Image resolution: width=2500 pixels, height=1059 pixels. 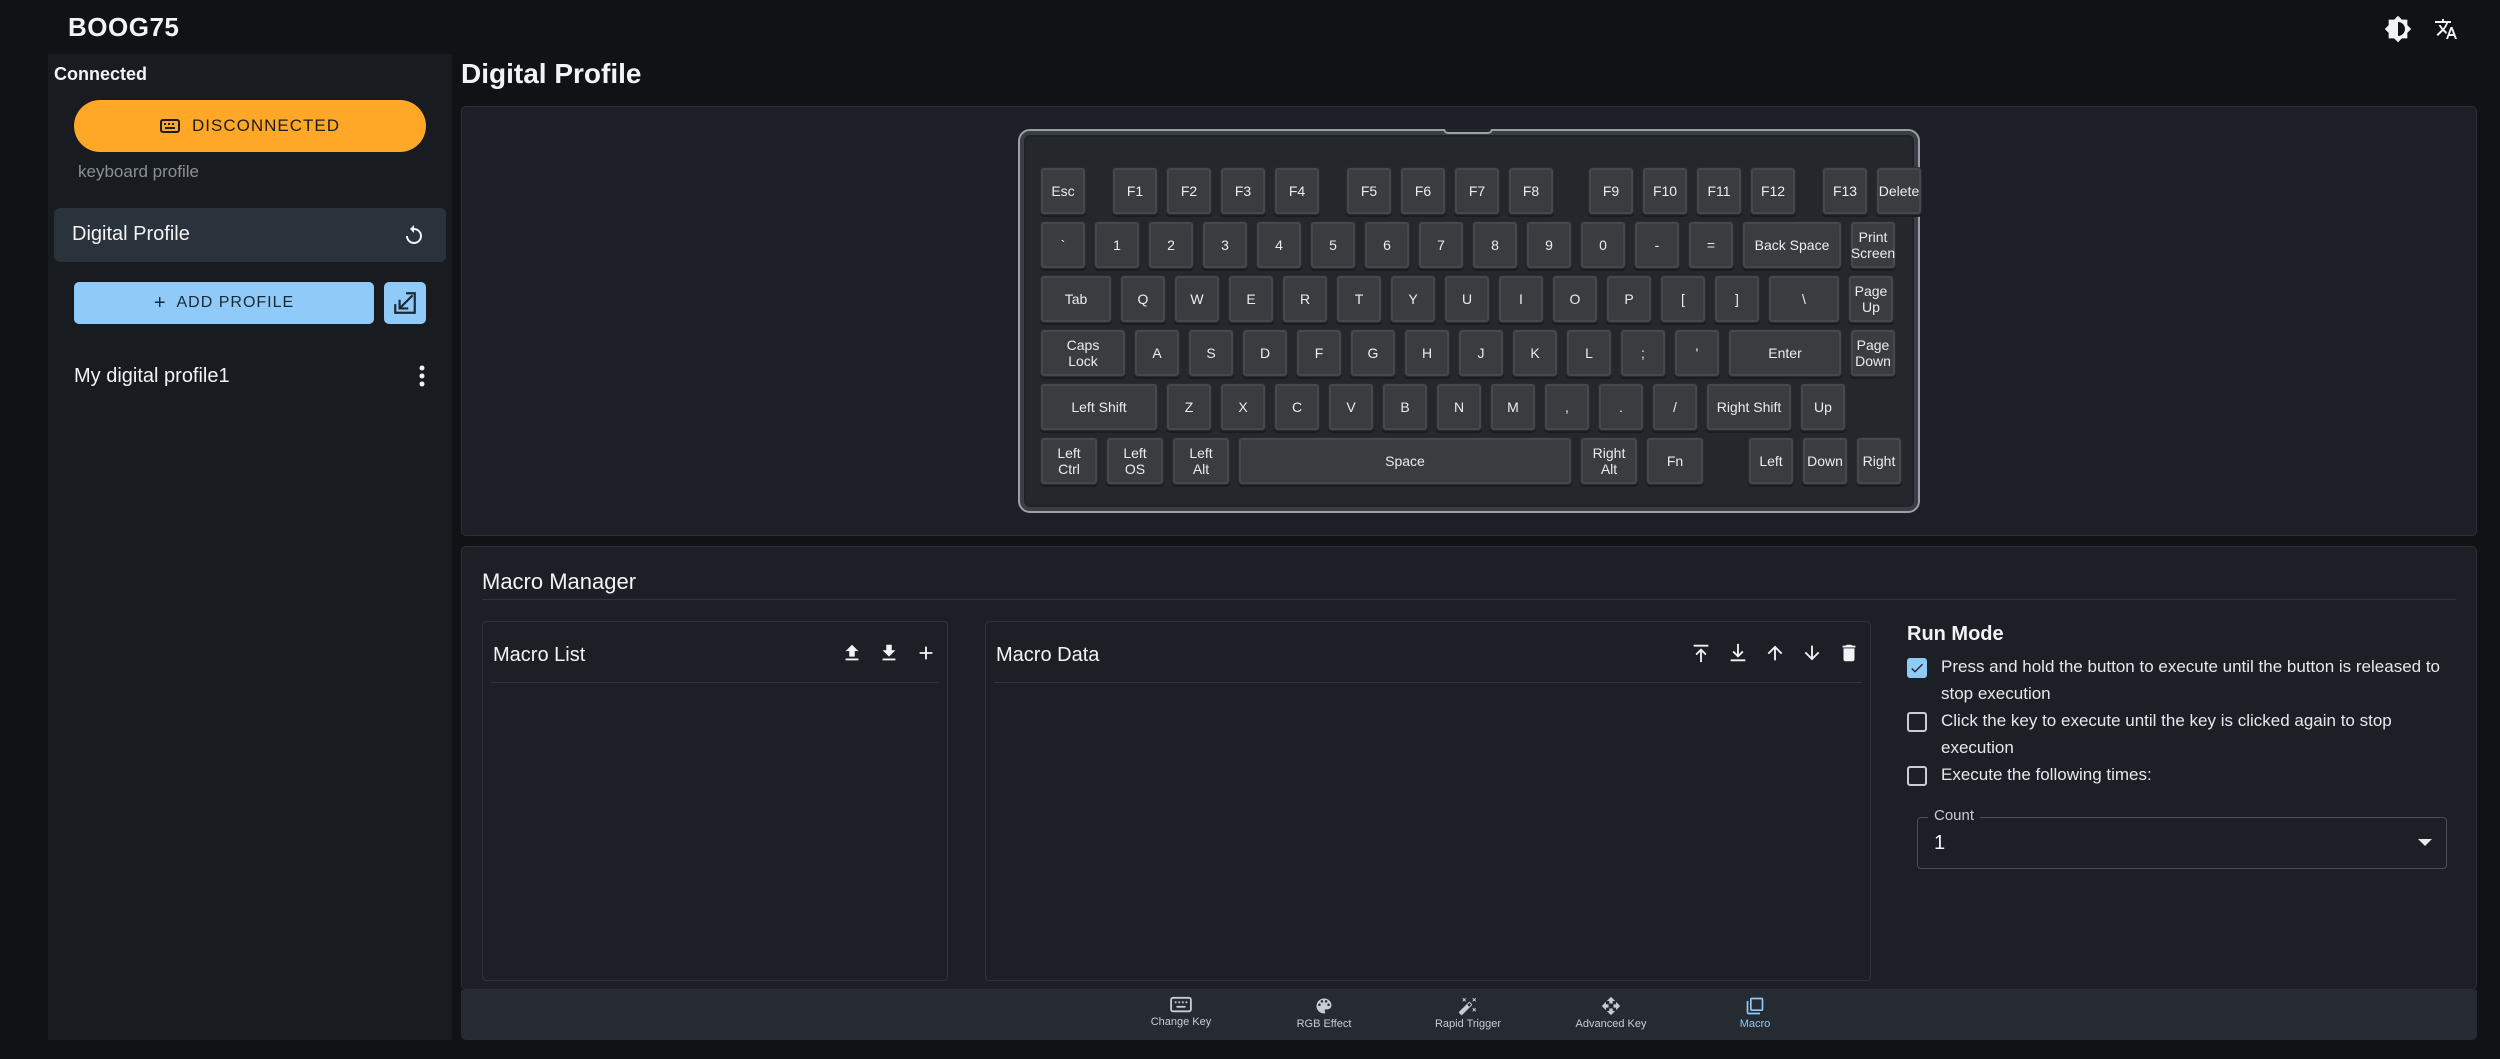 I want to click on key-fn: Fn, so click(x=1675, y=461).